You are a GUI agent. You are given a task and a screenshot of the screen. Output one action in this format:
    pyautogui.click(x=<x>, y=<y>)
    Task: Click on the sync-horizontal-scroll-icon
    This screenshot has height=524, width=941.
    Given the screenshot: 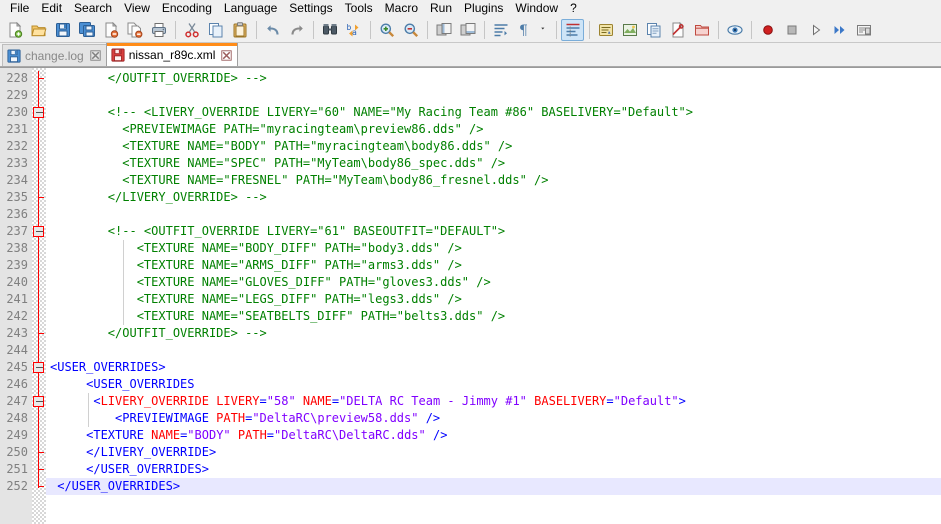 What is the action you would take?
    pyautogui.click(x=467, y=30)
    